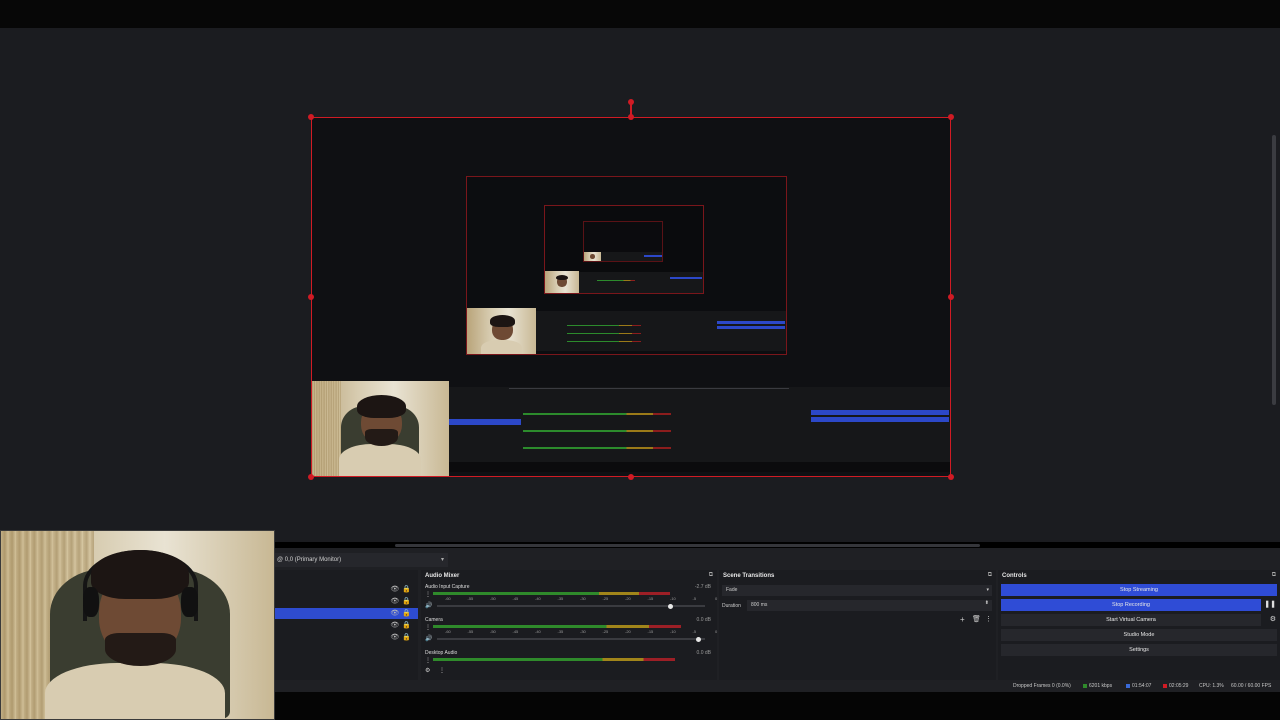  I want to click on audio-mixer-title: Audio Mixer, so click(442, 576).